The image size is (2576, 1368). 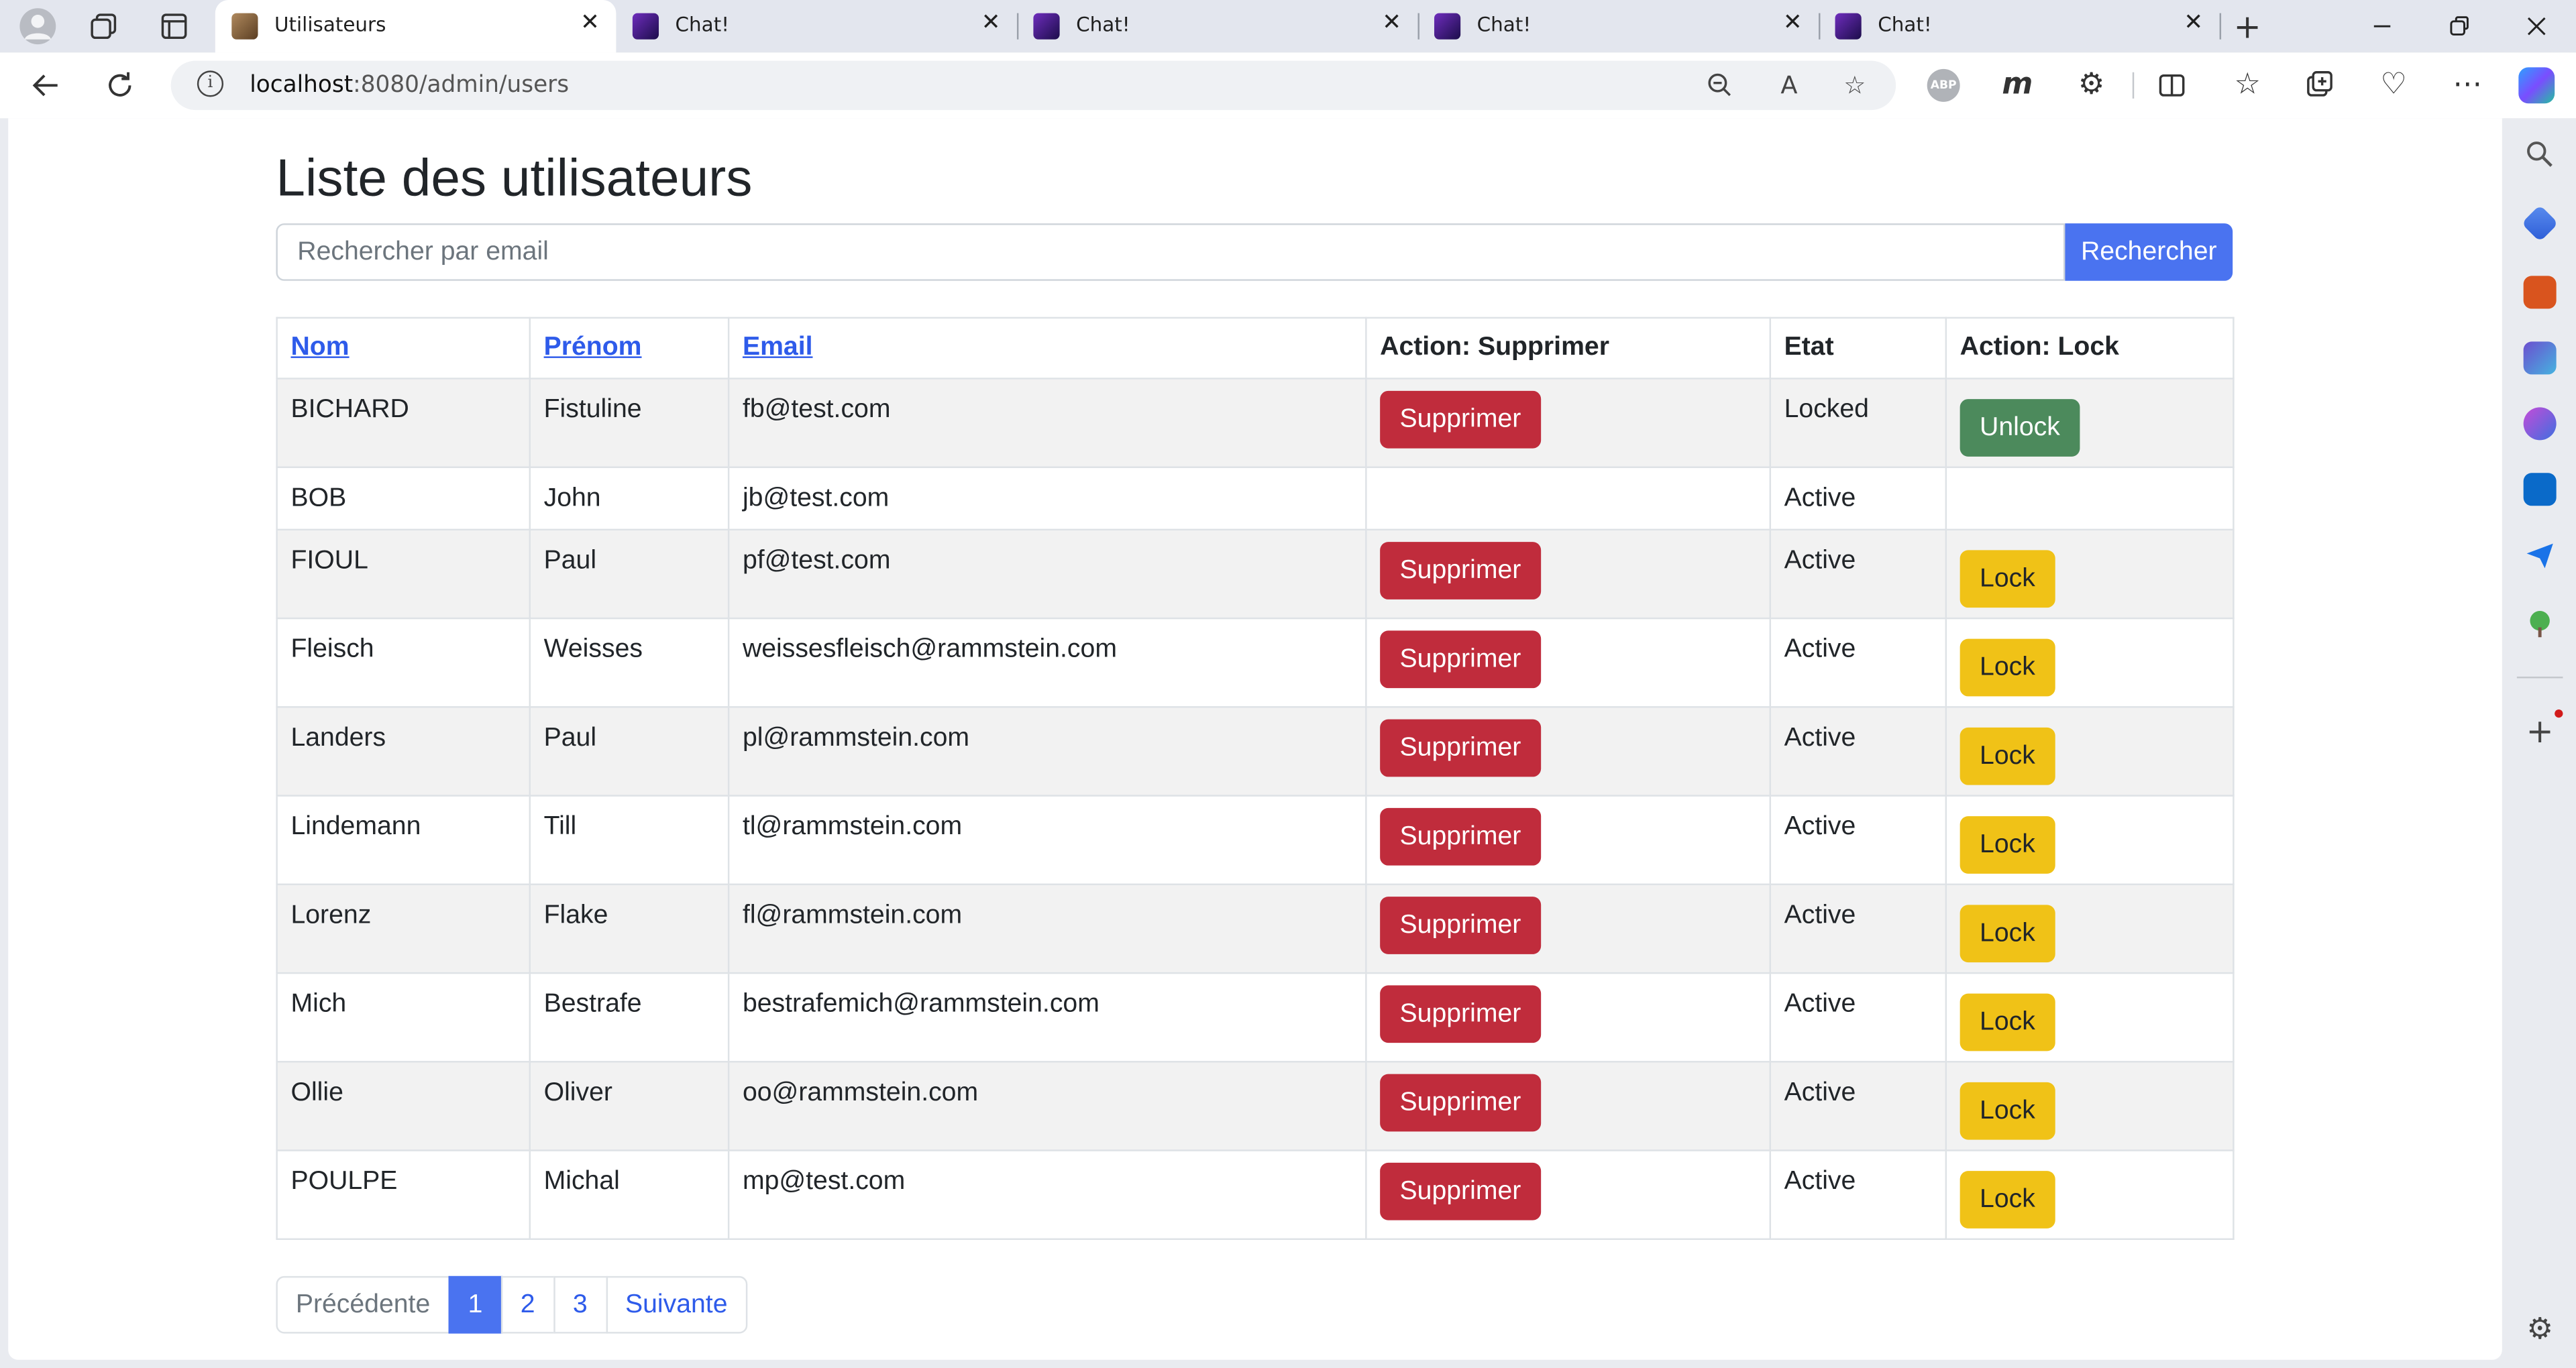 What do you see at coordinates (409, 85) in the screenshot?
I see `url-text: localhost:8080/admin/users` at bounding box center [409, 85].